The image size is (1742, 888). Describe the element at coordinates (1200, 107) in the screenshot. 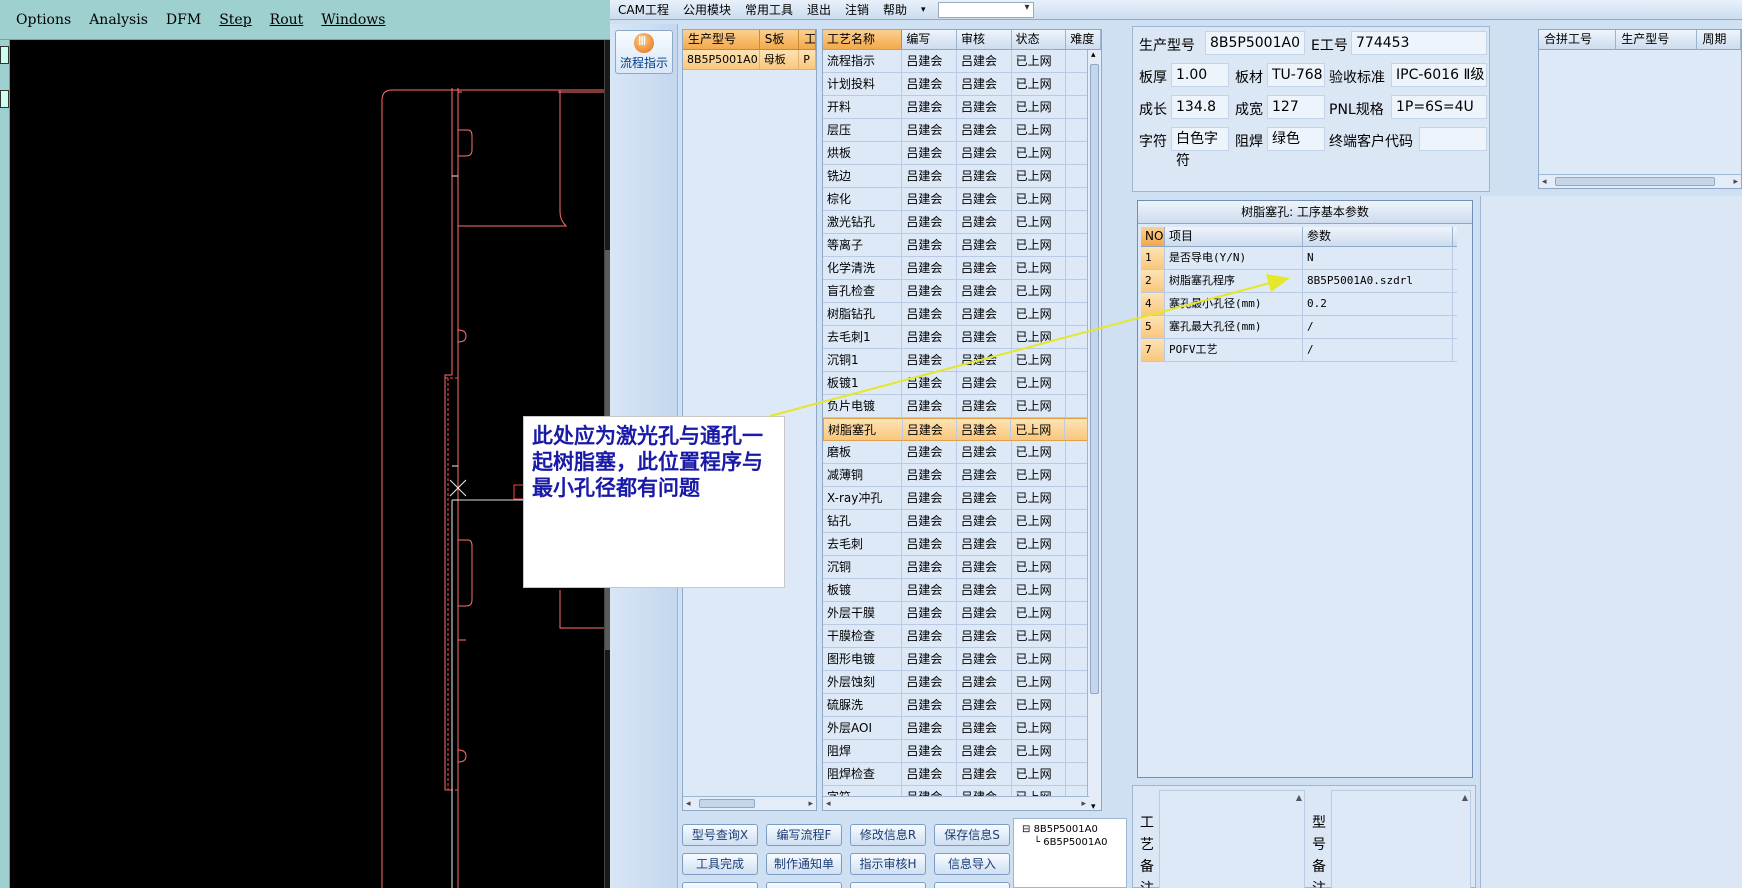

I see `length-field: 134.8` at that location.